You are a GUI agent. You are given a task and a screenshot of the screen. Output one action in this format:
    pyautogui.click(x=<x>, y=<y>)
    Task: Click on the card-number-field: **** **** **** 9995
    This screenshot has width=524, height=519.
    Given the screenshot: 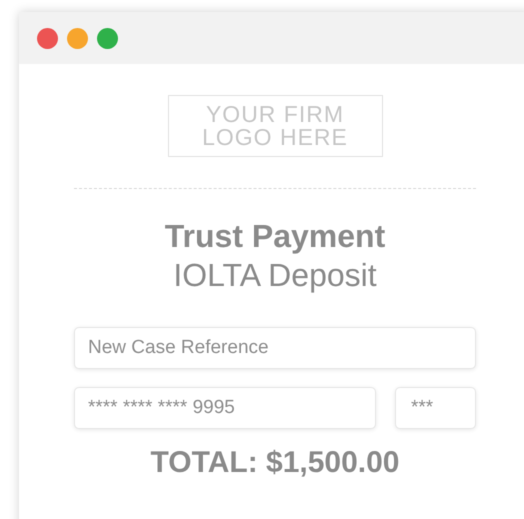 What is the action you would take?
    pyautogui.click(x=225, y=408)
    